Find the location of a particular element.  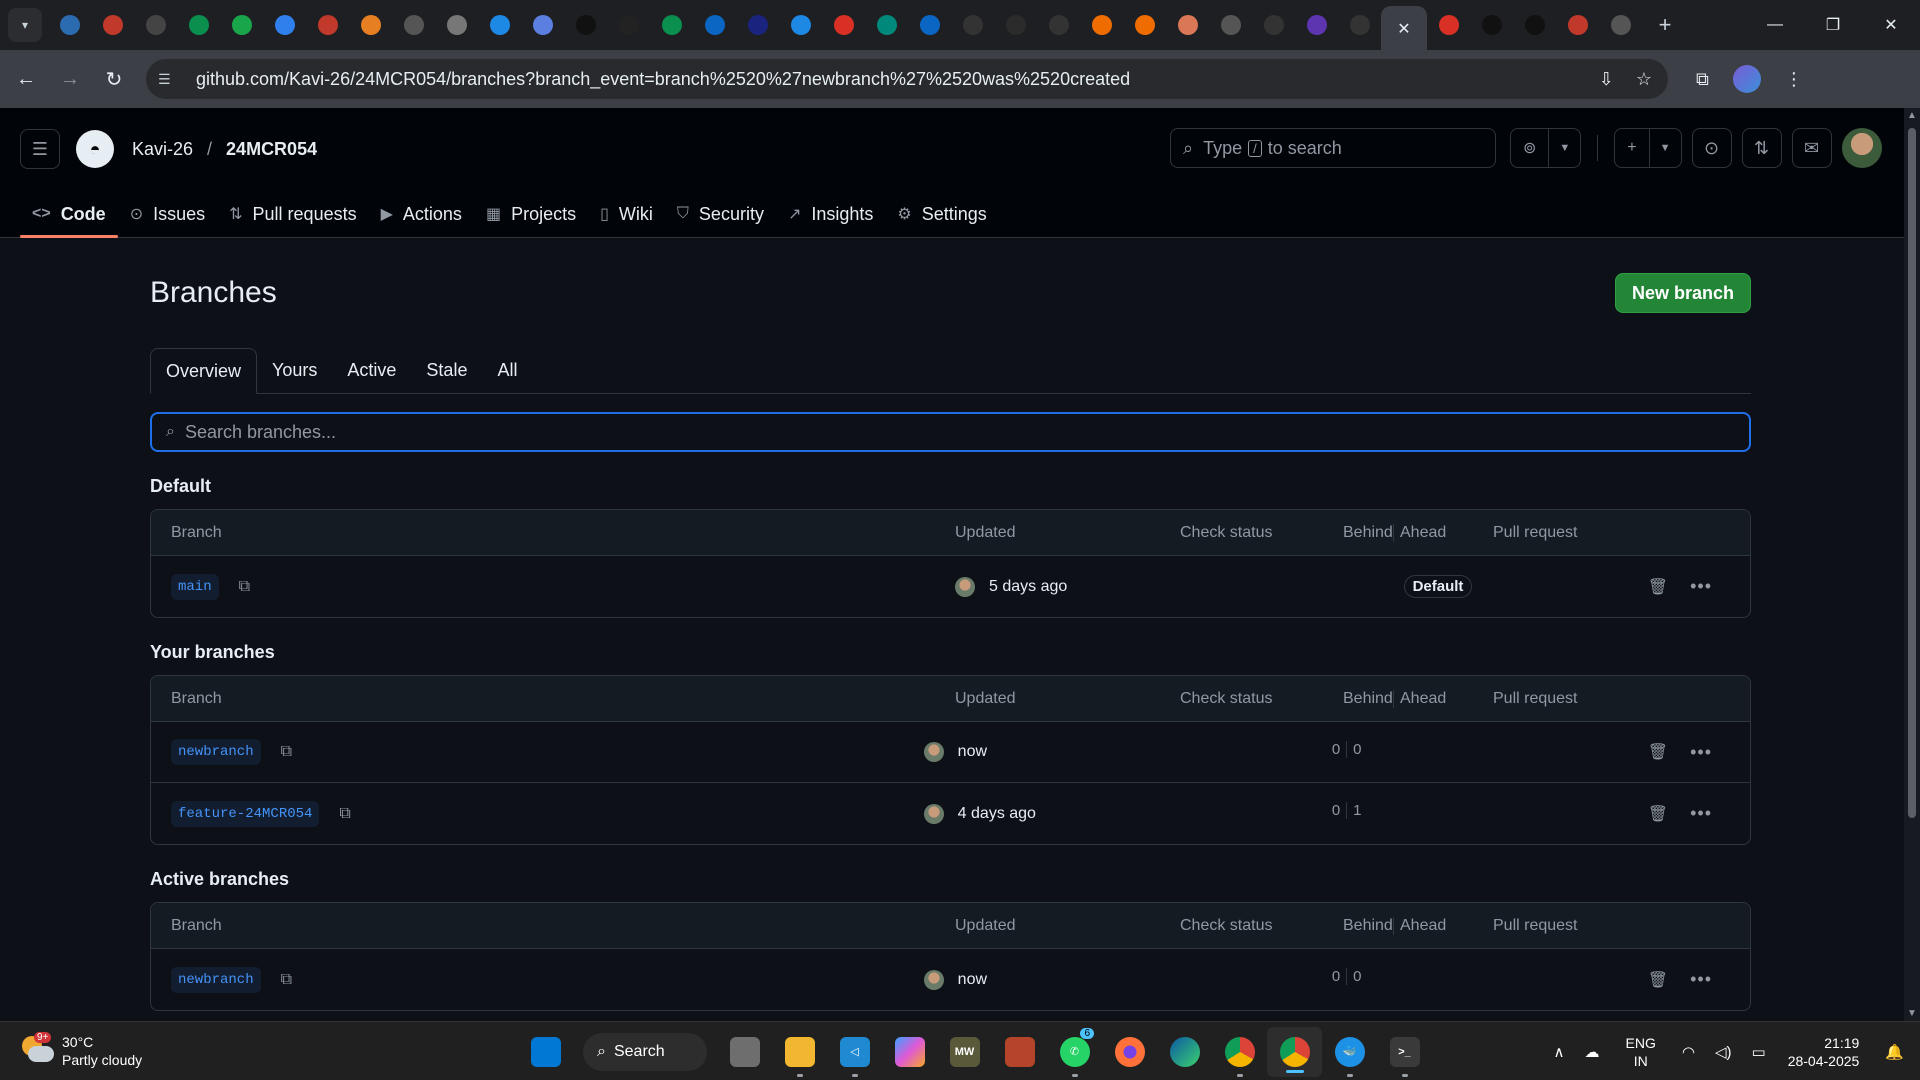

onedrive-cloud-icon: ☁ is located at coordinates (1592, 1052).